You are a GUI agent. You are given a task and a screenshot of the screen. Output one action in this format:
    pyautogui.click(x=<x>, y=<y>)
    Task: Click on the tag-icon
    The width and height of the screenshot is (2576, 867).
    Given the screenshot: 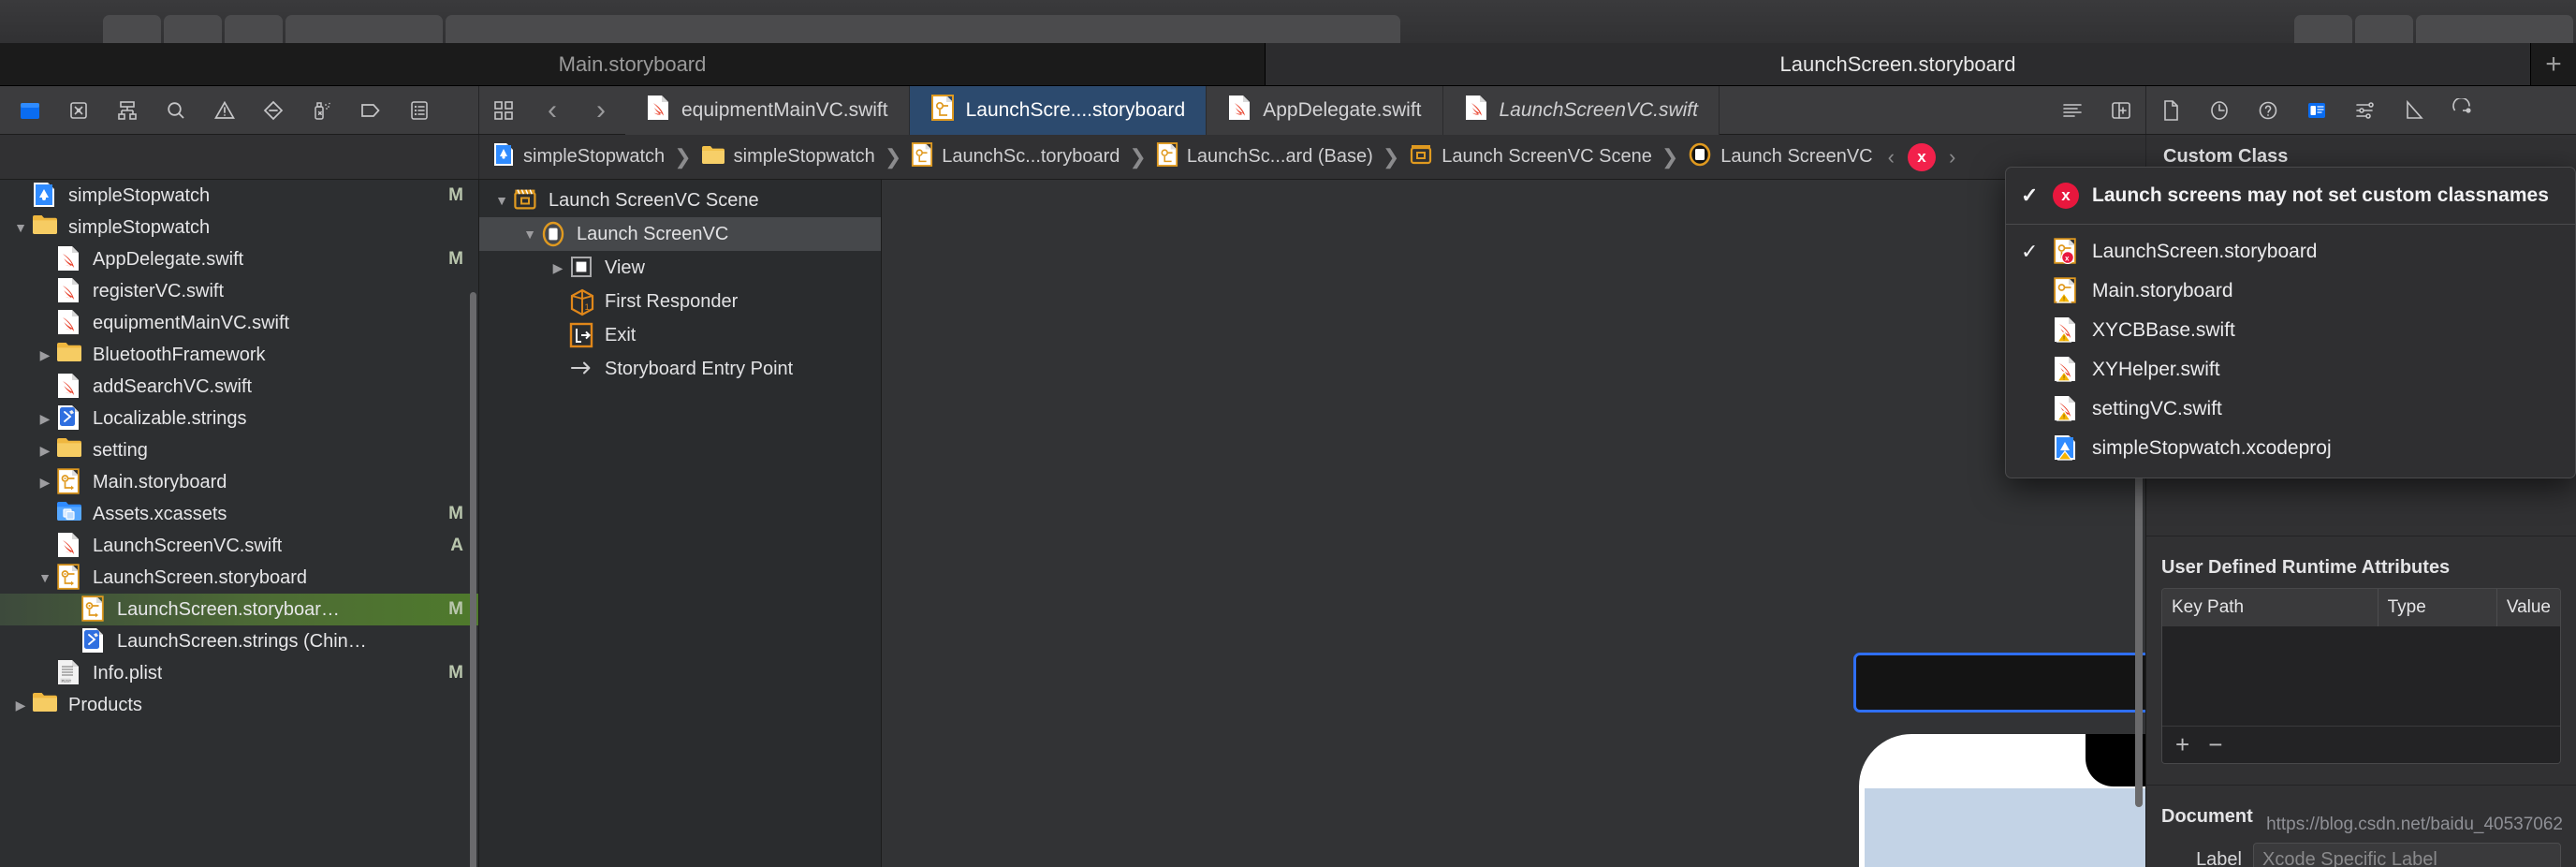 What is the action you would take?
    pyautogui.click(x=371, y=110)
    